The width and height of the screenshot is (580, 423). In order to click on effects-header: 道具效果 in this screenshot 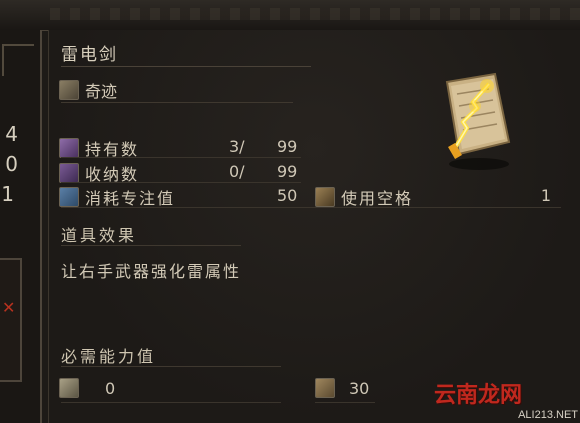, I will do `click(99, 235)`.